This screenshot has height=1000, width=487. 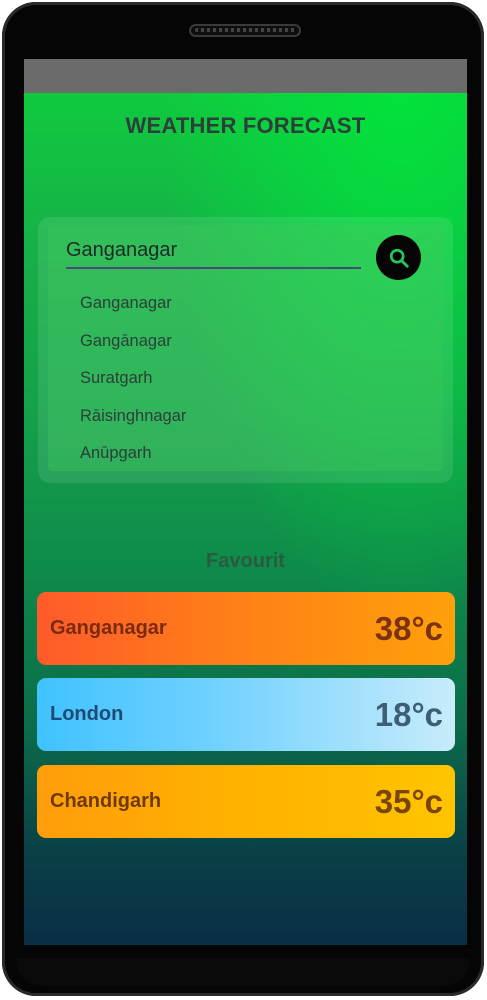 I want to click on suggestion-item: Rāisinghnagar, so click(x=133, y=417).